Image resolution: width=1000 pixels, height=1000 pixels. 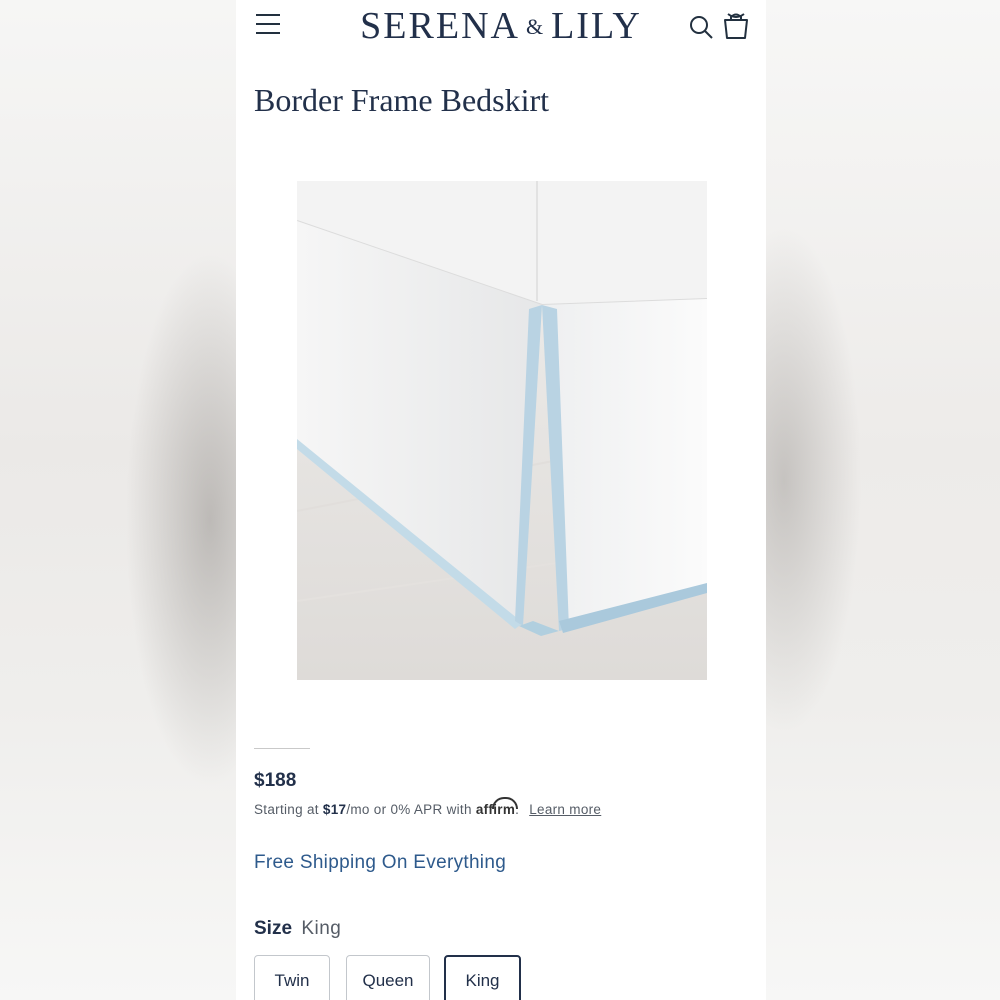 What do you see at coordinates (596, 26) in the screenshot?
I see `logo-text-right: LILY` at bounding box center [596, 26].